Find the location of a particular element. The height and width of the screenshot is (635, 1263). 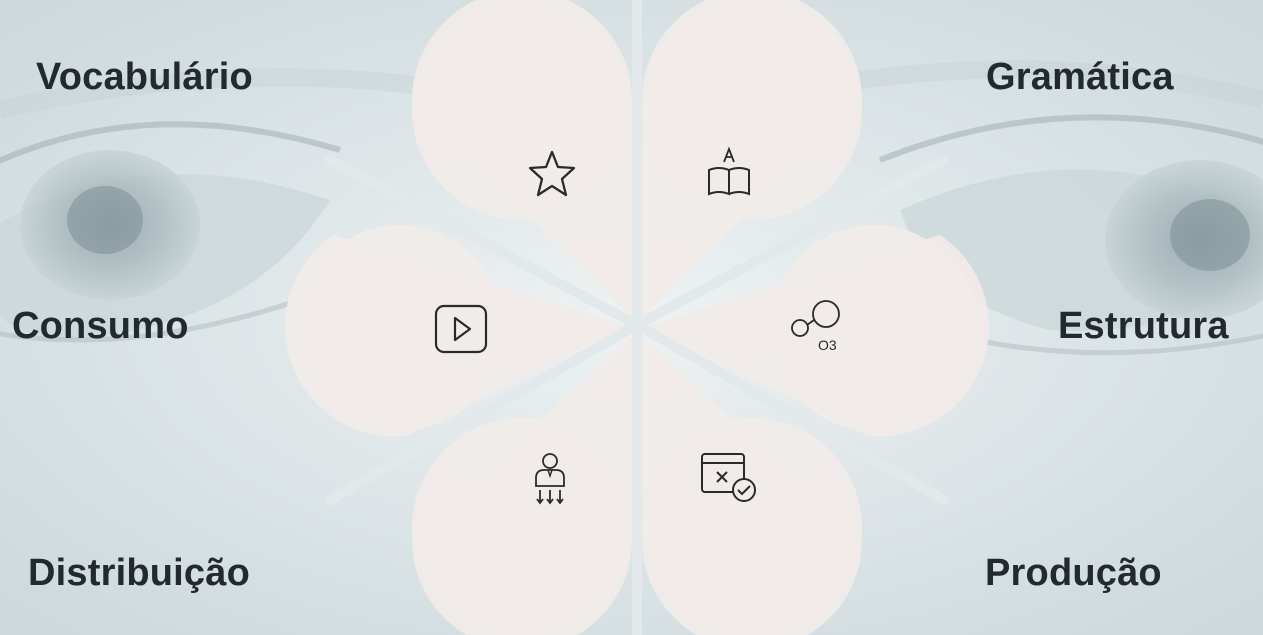

book-letter-icon is located at coordinates (729, 171).